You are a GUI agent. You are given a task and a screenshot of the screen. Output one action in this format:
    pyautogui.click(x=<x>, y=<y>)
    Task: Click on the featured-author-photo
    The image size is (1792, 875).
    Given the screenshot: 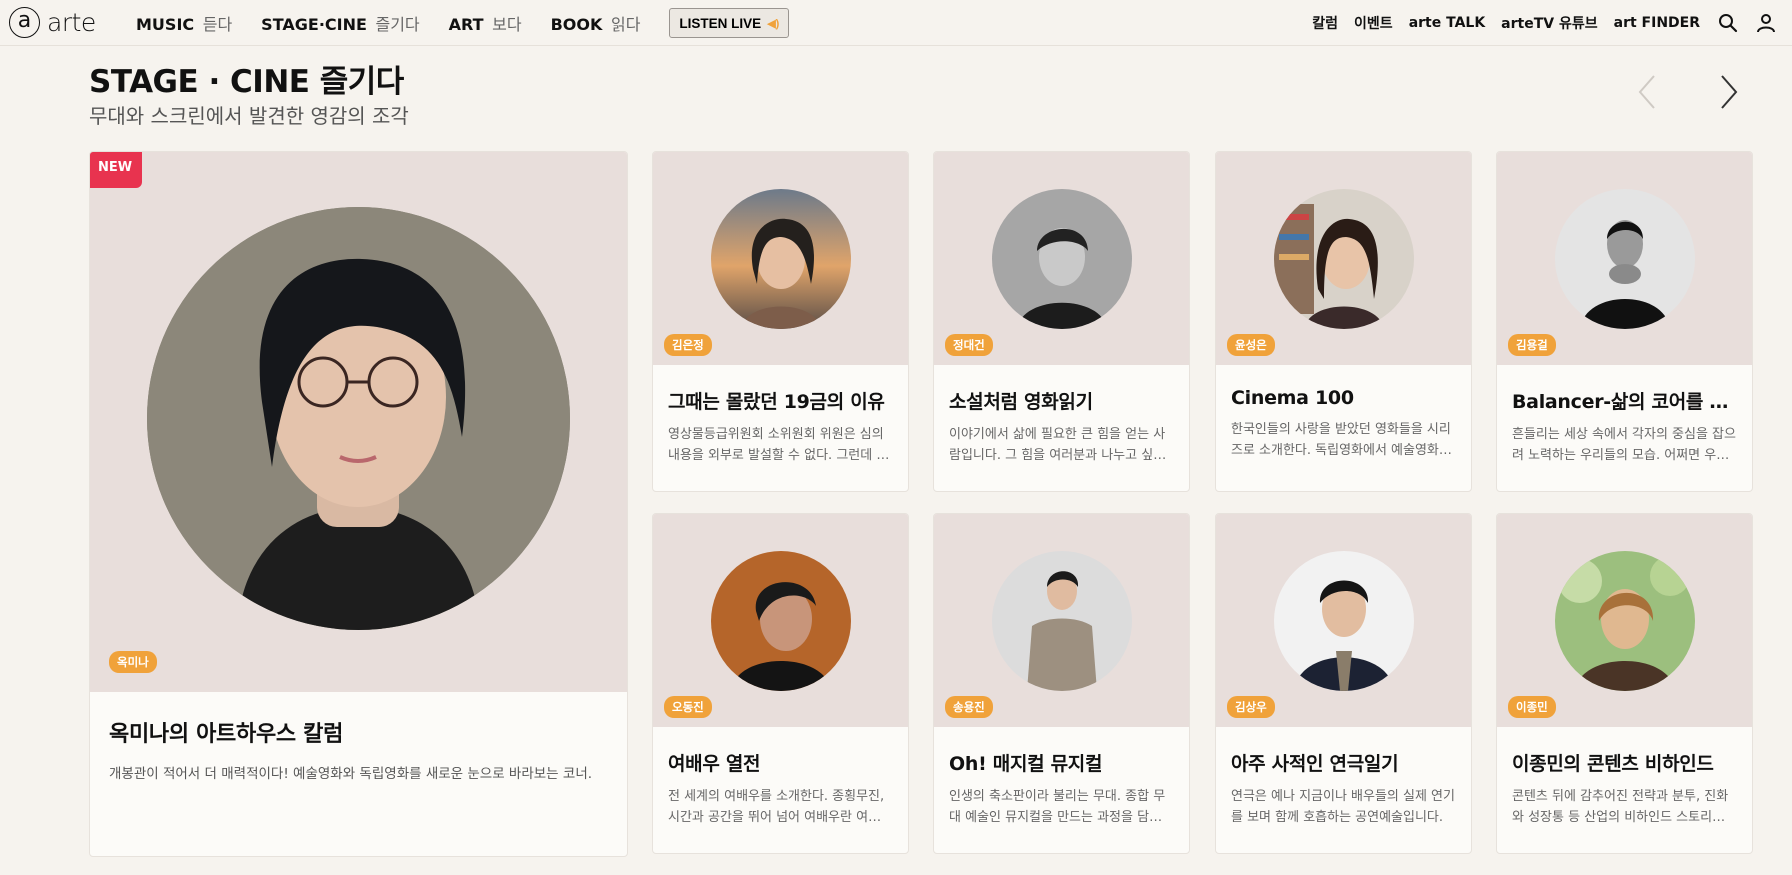 What is the action you would take?
    pyautogui.click(x=358, y=418)
    